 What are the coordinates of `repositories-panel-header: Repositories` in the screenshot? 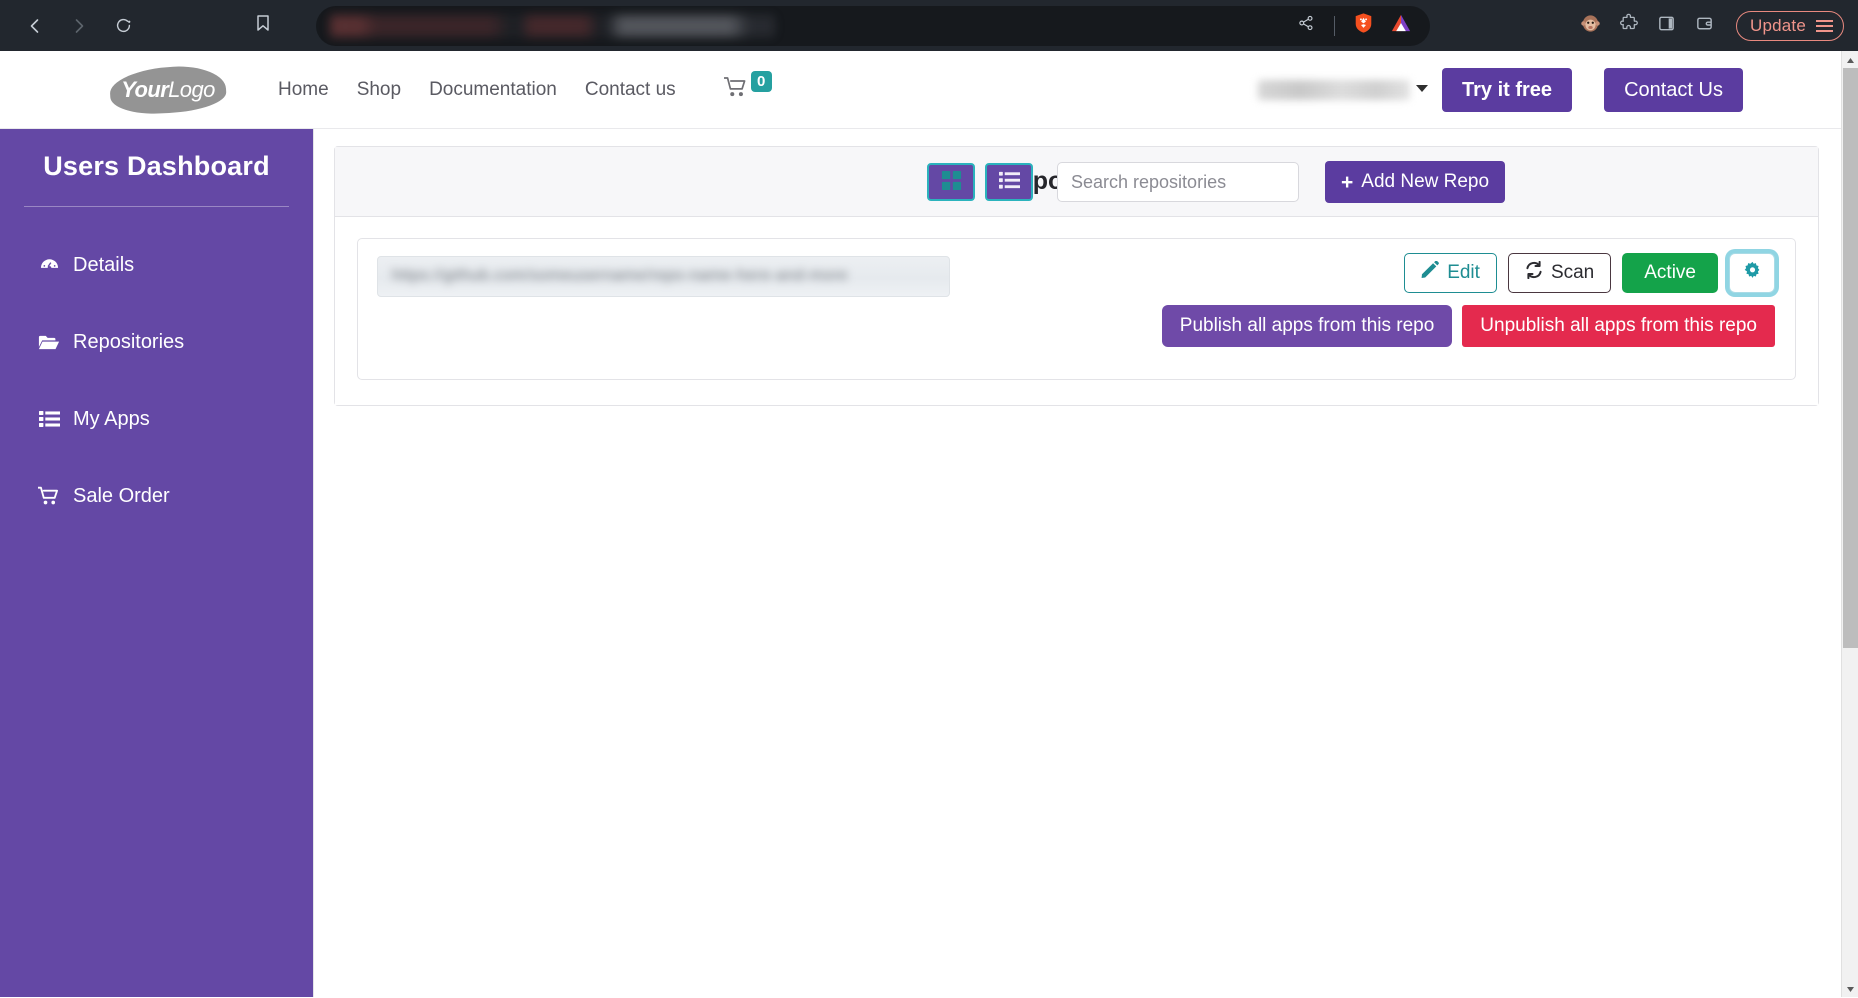 It's located at (1076, 182).